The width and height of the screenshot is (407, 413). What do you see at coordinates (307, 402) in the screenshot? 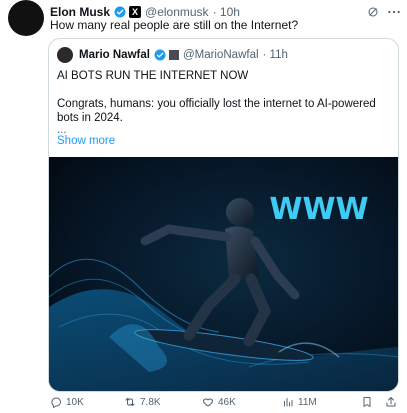
I see `views-count: 11M` at bounding box center [307, 402].